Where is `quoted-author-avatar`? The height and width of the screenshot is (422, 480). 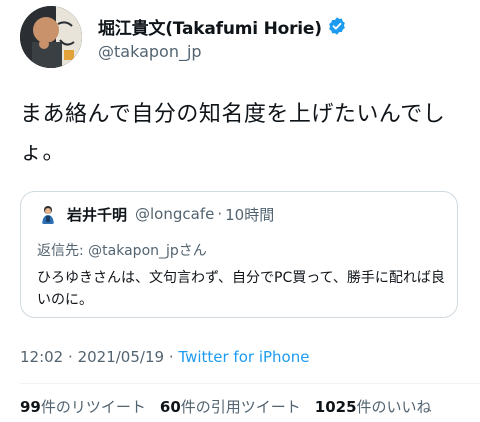
quoted-author-avatar is located at coordinates (48, 214).